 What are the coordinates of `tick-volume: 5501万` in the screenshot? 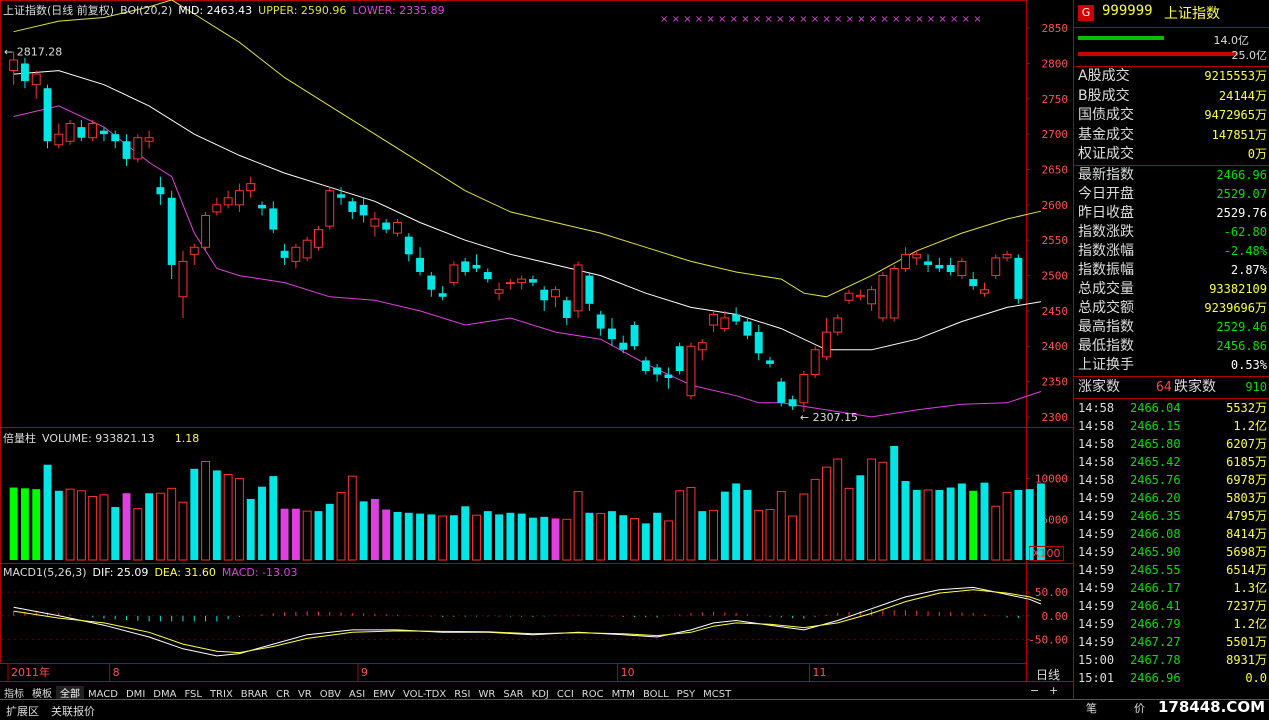 It's located at (1246, 642).